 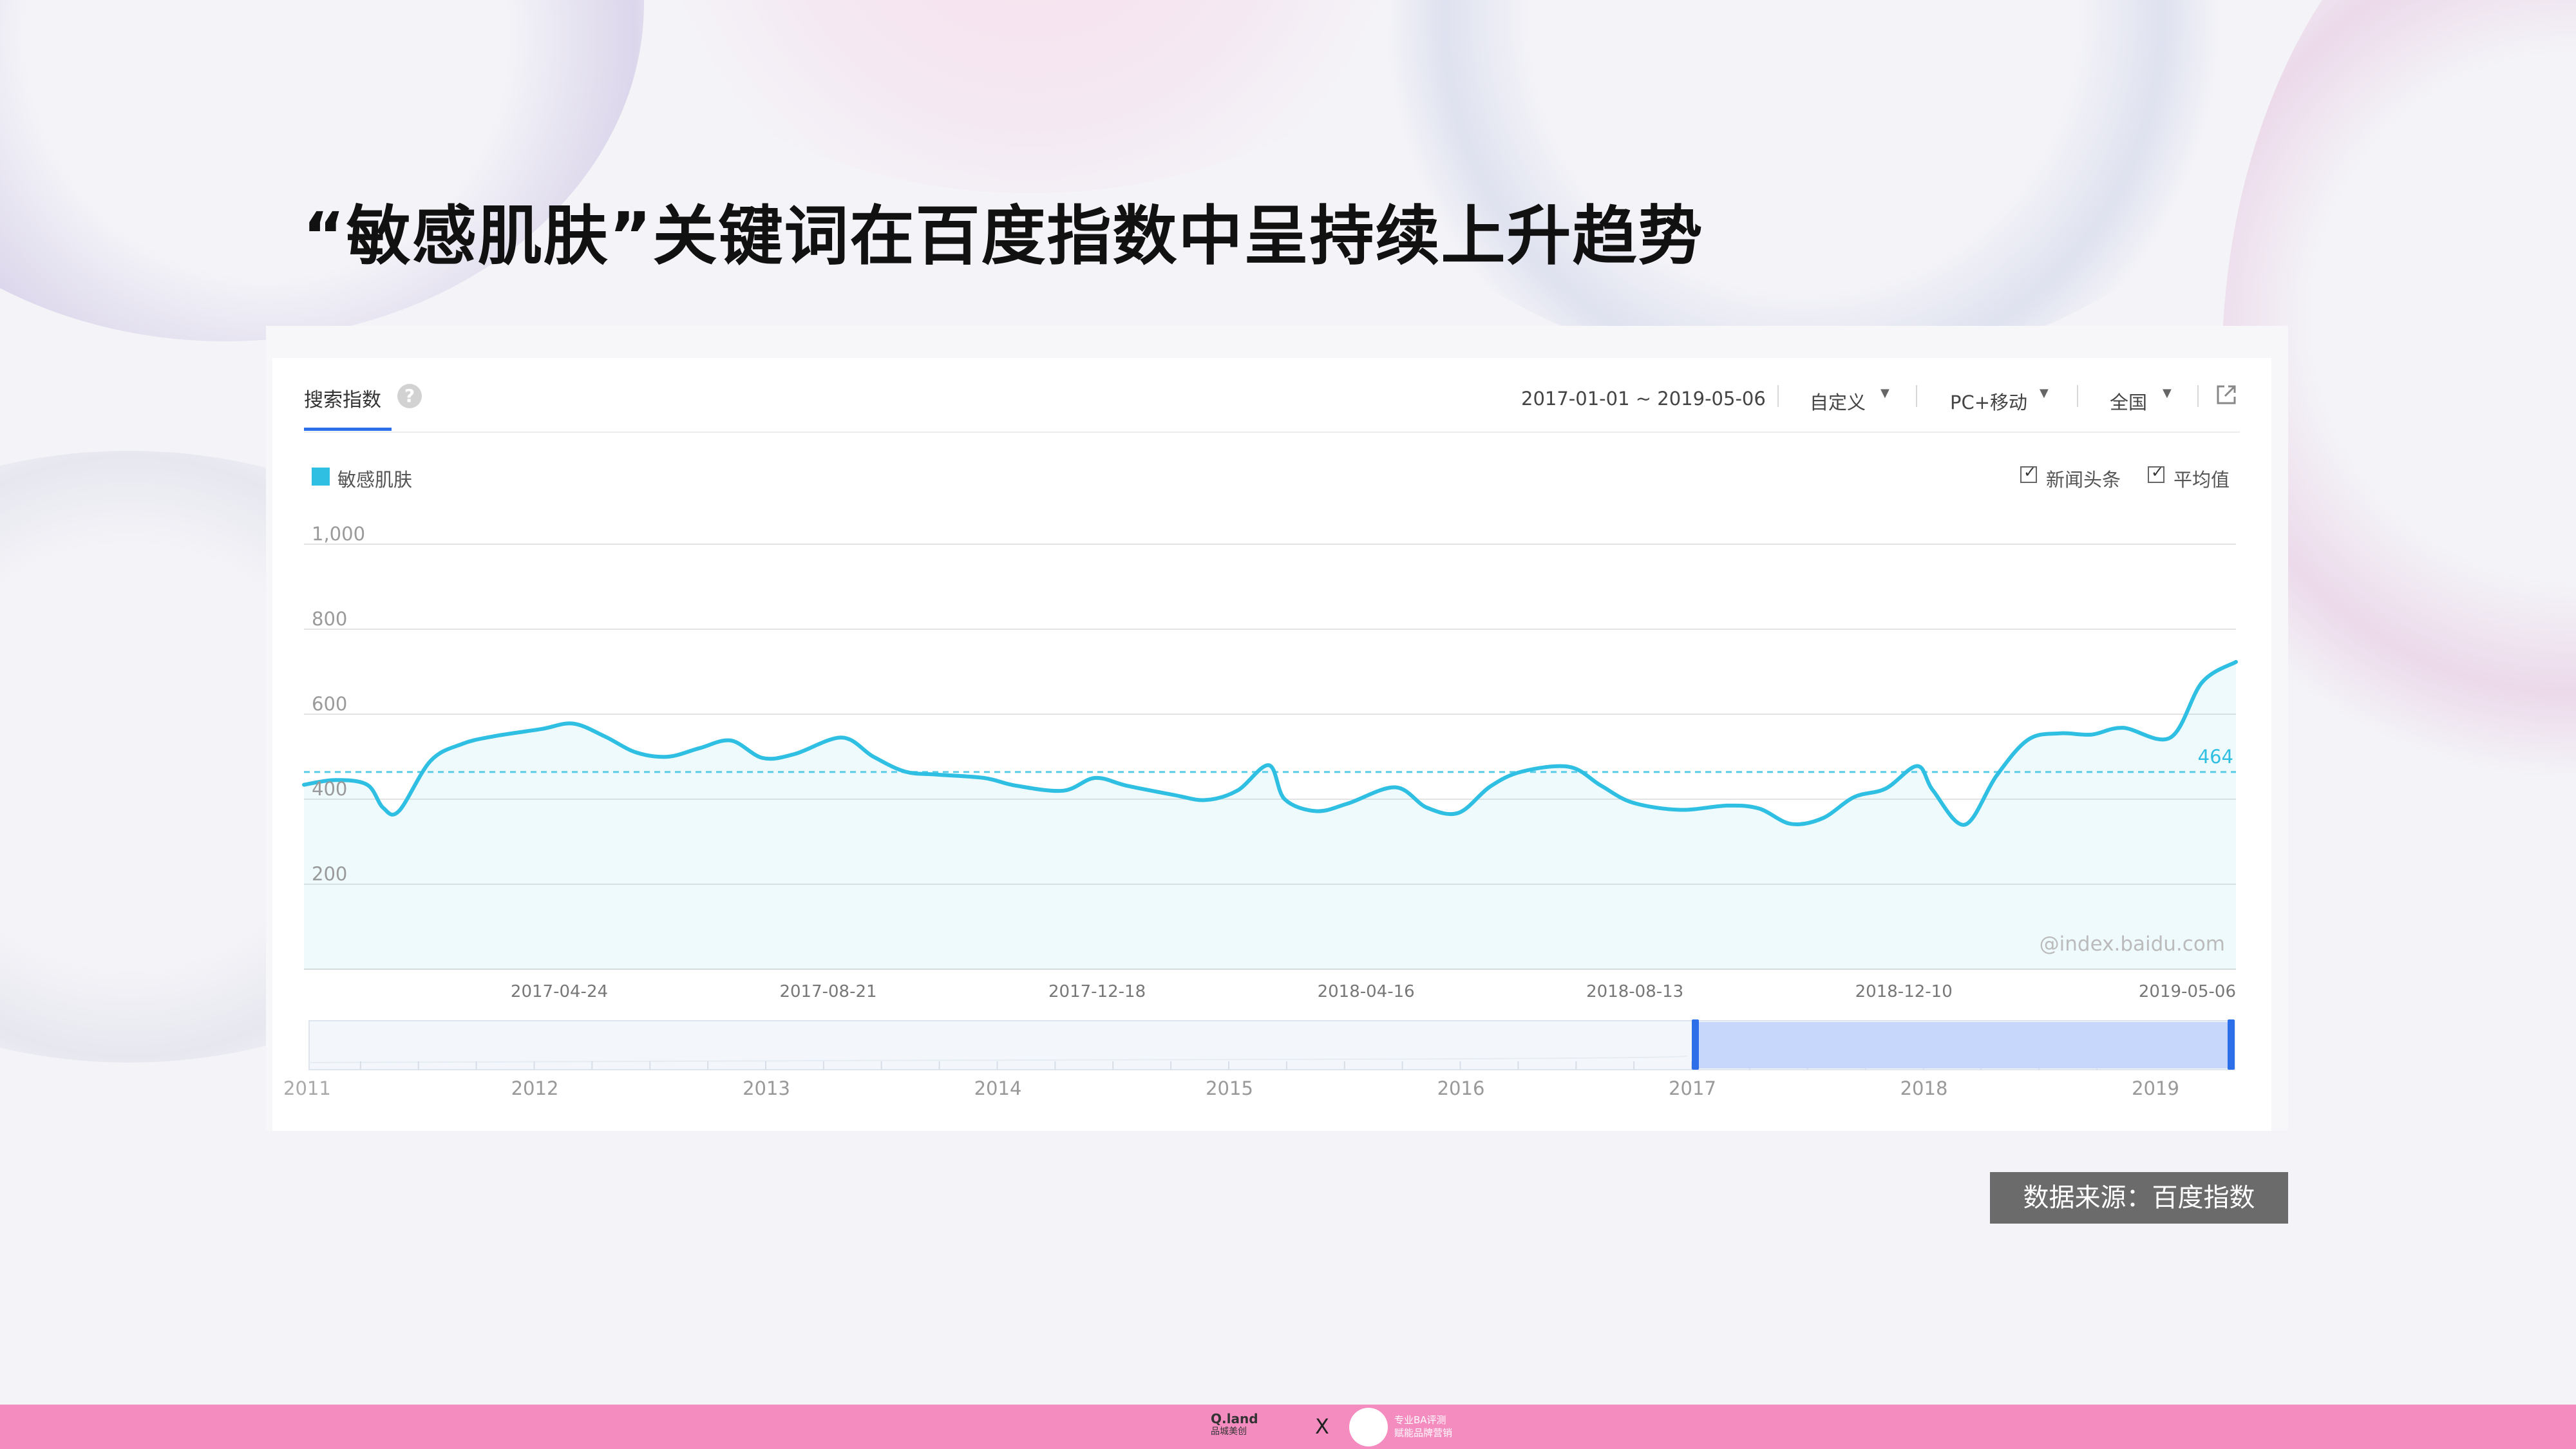 I want to click on x-tick-label: 2017-12-18, so click(x=1097, y=991).